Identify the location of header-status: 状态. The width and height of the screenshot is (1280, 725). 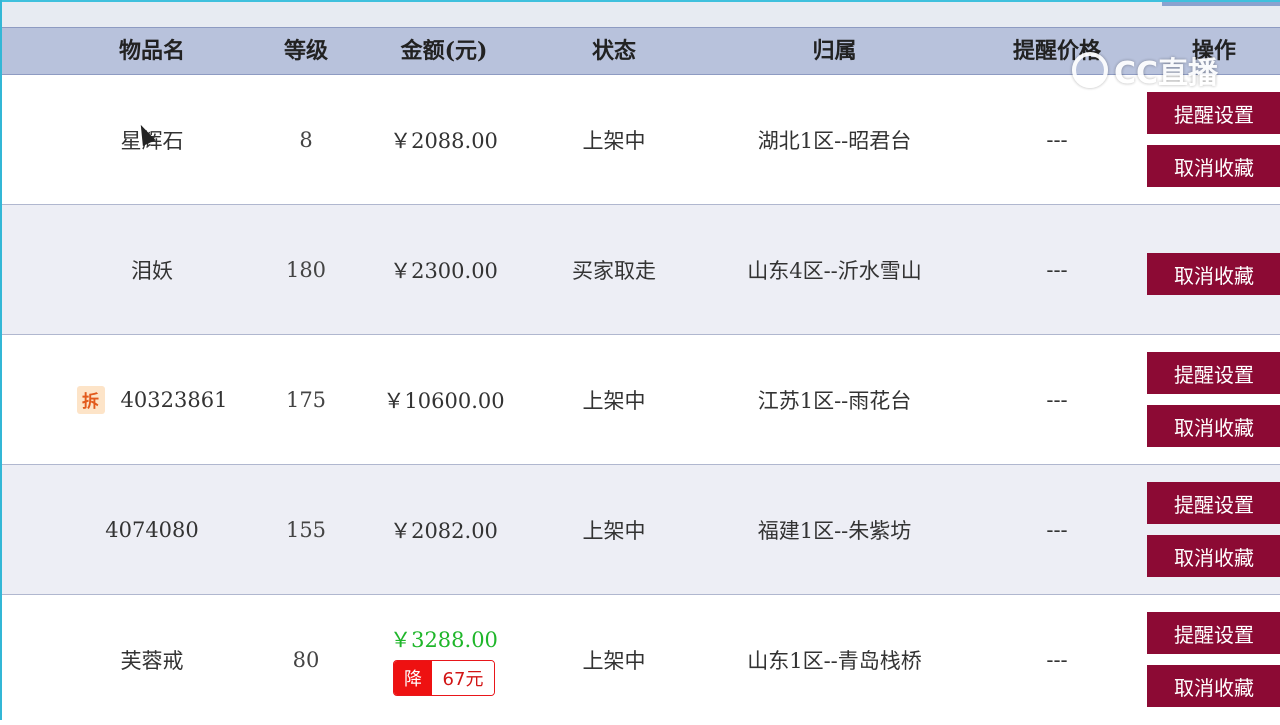
(613, 51).